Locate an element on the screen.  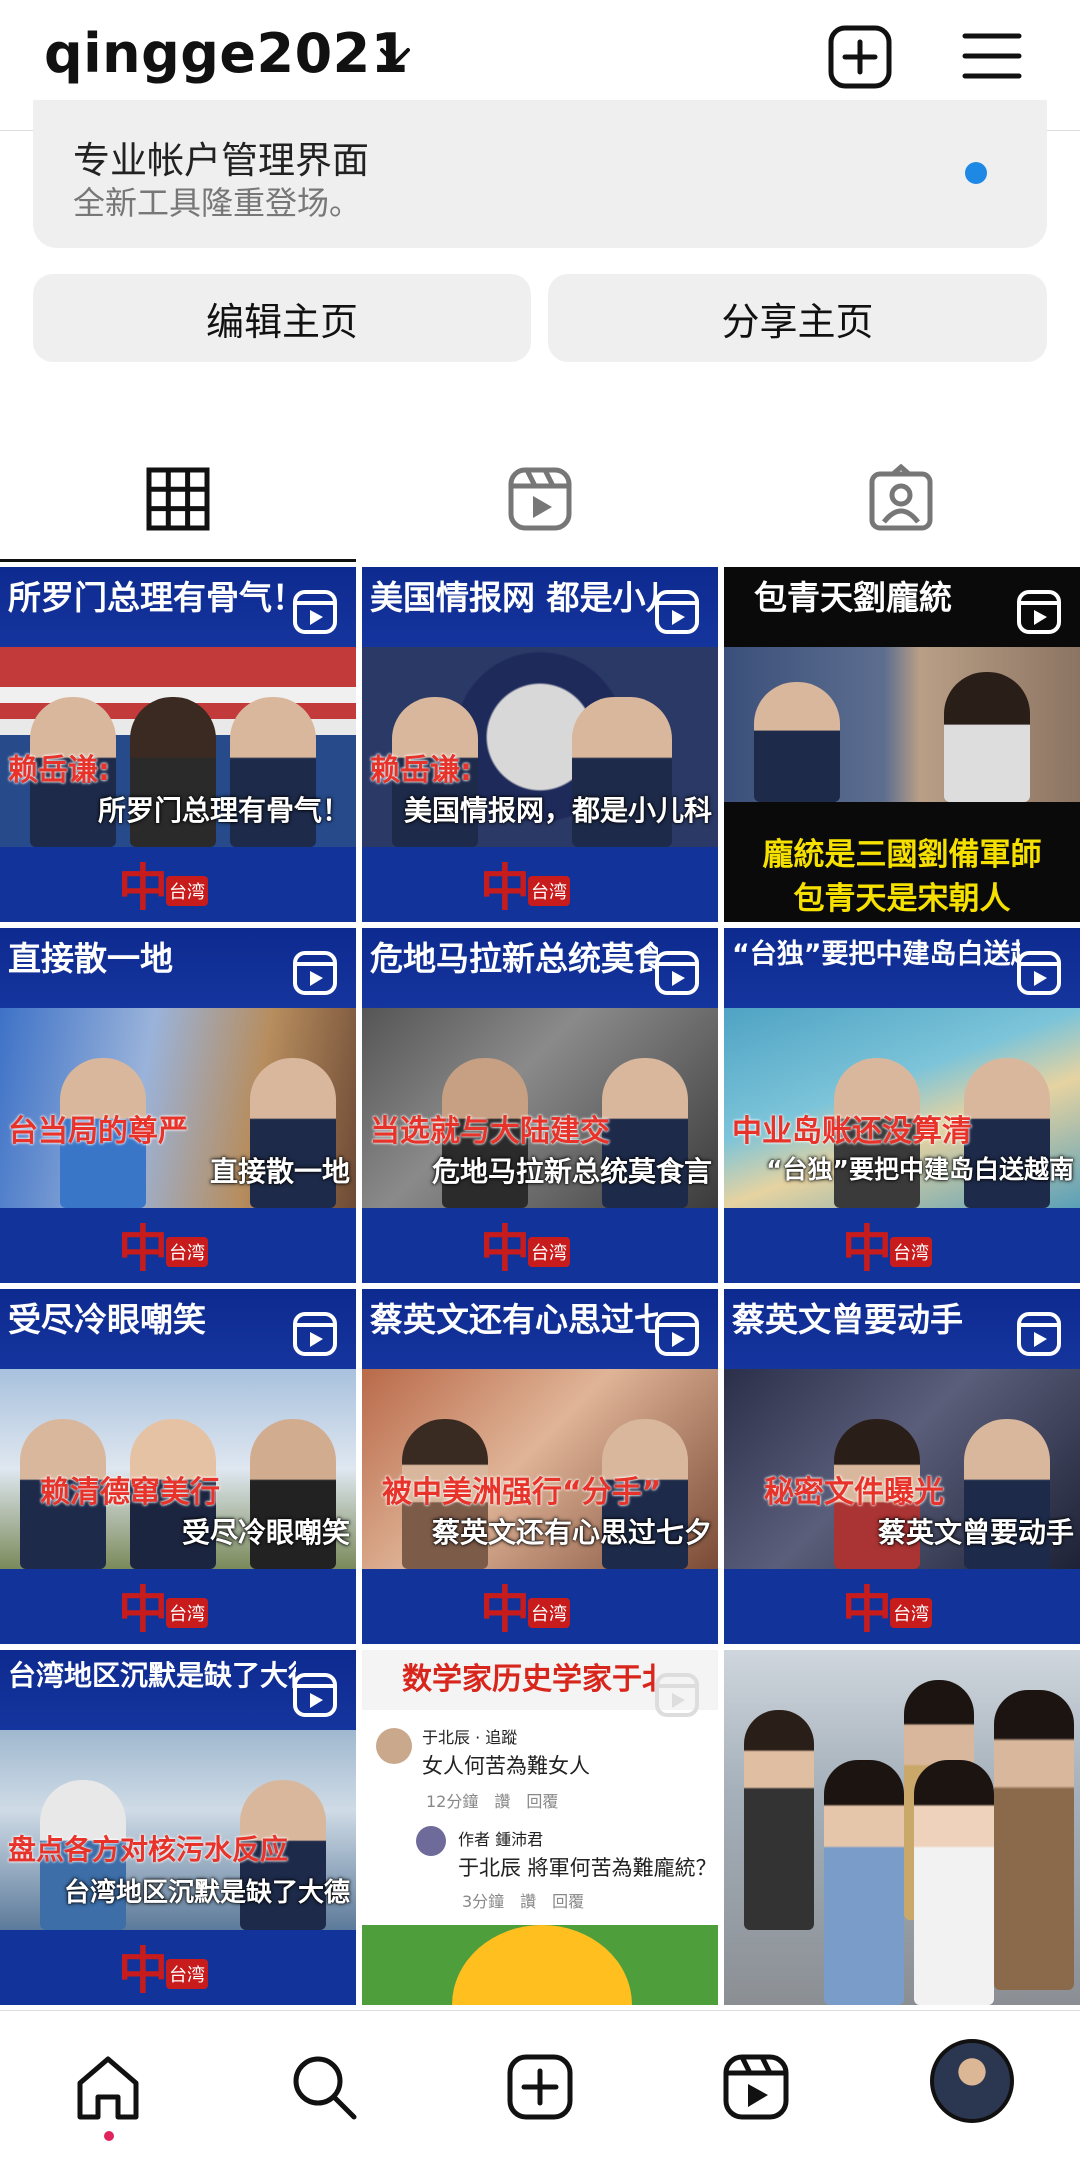
professional-dashboard-card: 专业帐户管理界面 全新工具隆重登场。 is located at coordinates (540, 174).